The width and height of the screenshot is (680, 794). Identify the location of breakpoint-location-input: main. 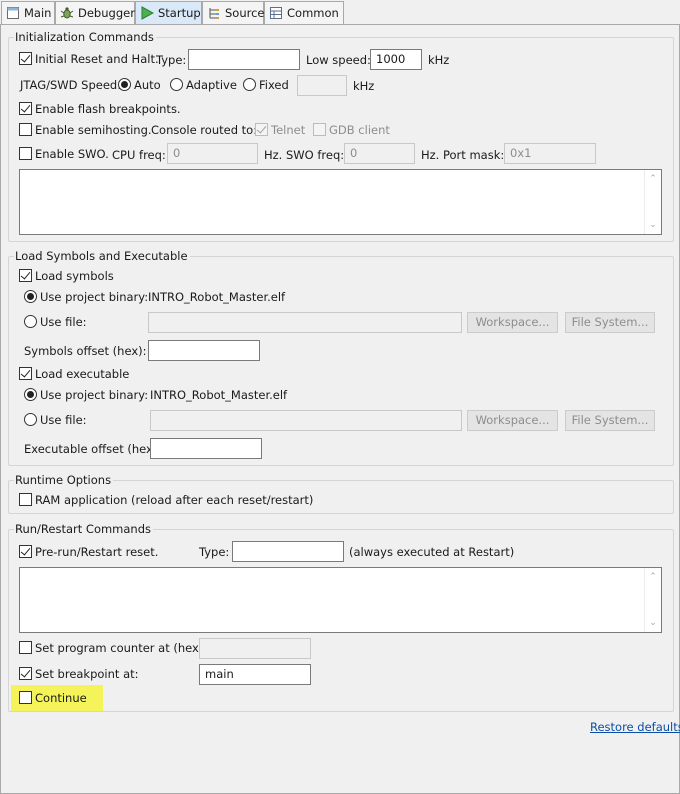
(255, 674).